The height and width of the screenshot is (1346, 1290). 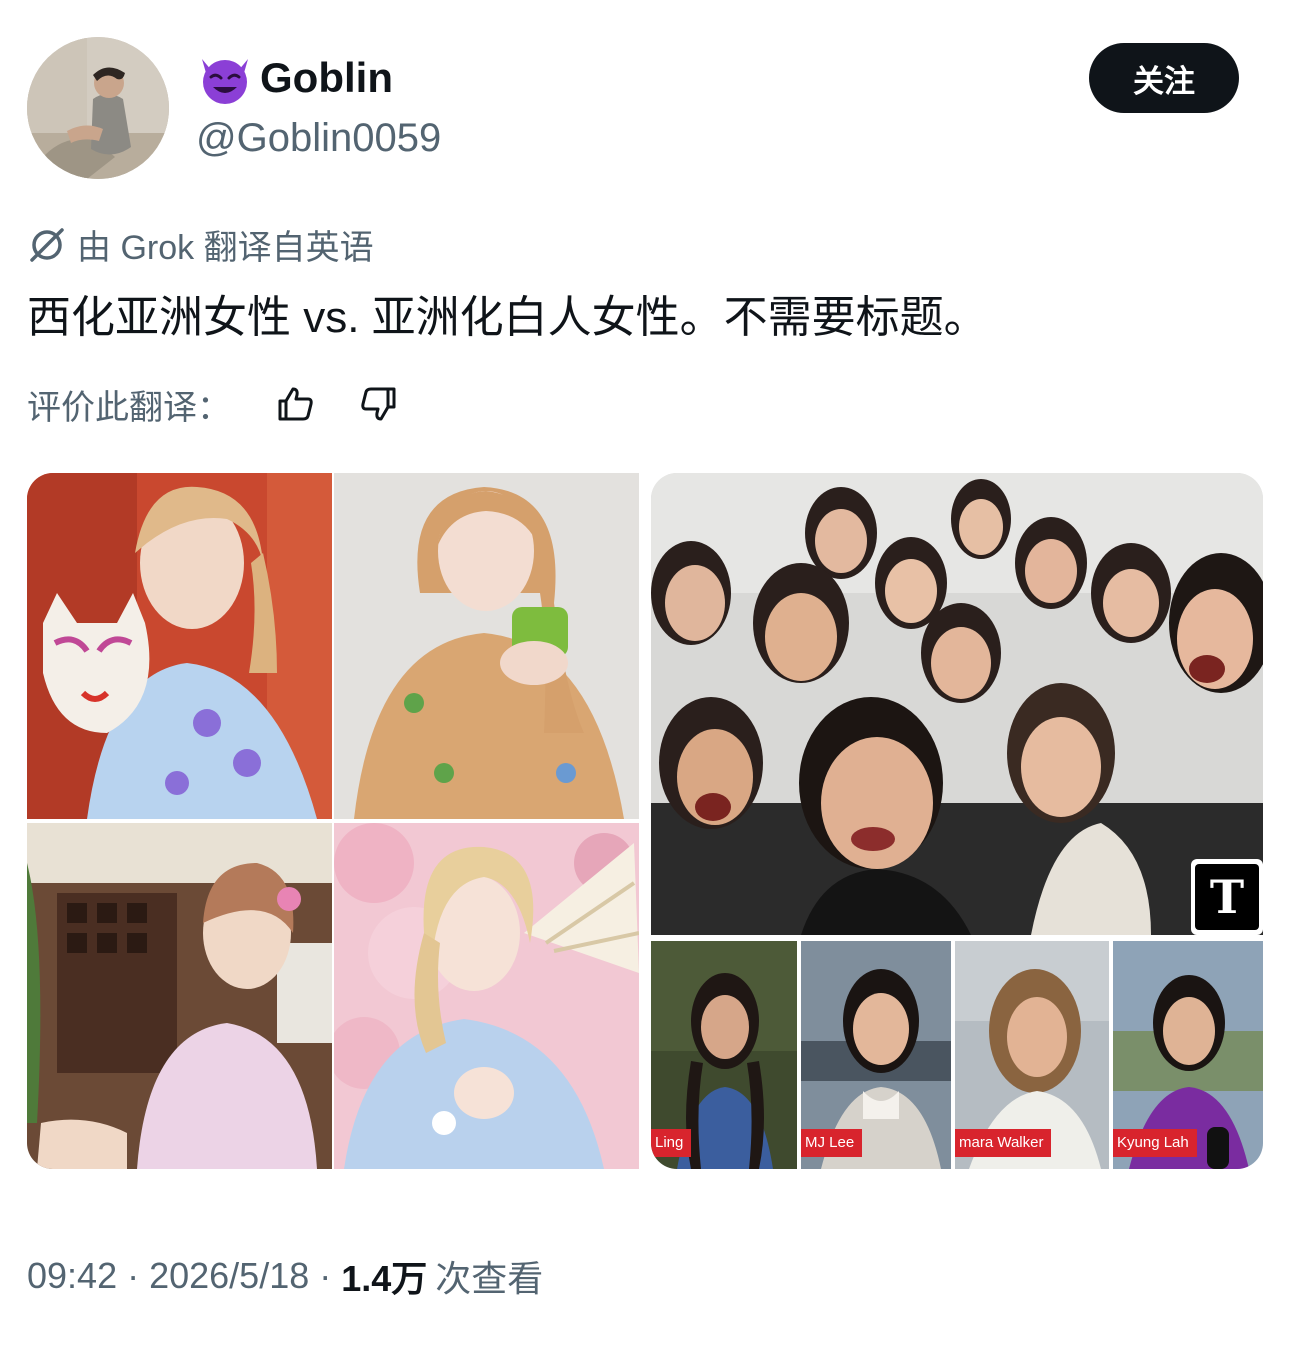 What do you see at coordinates (318, 138) in the screenshot?
I see `author-handle: @Goblin0059` at bounding box center [318, 138].